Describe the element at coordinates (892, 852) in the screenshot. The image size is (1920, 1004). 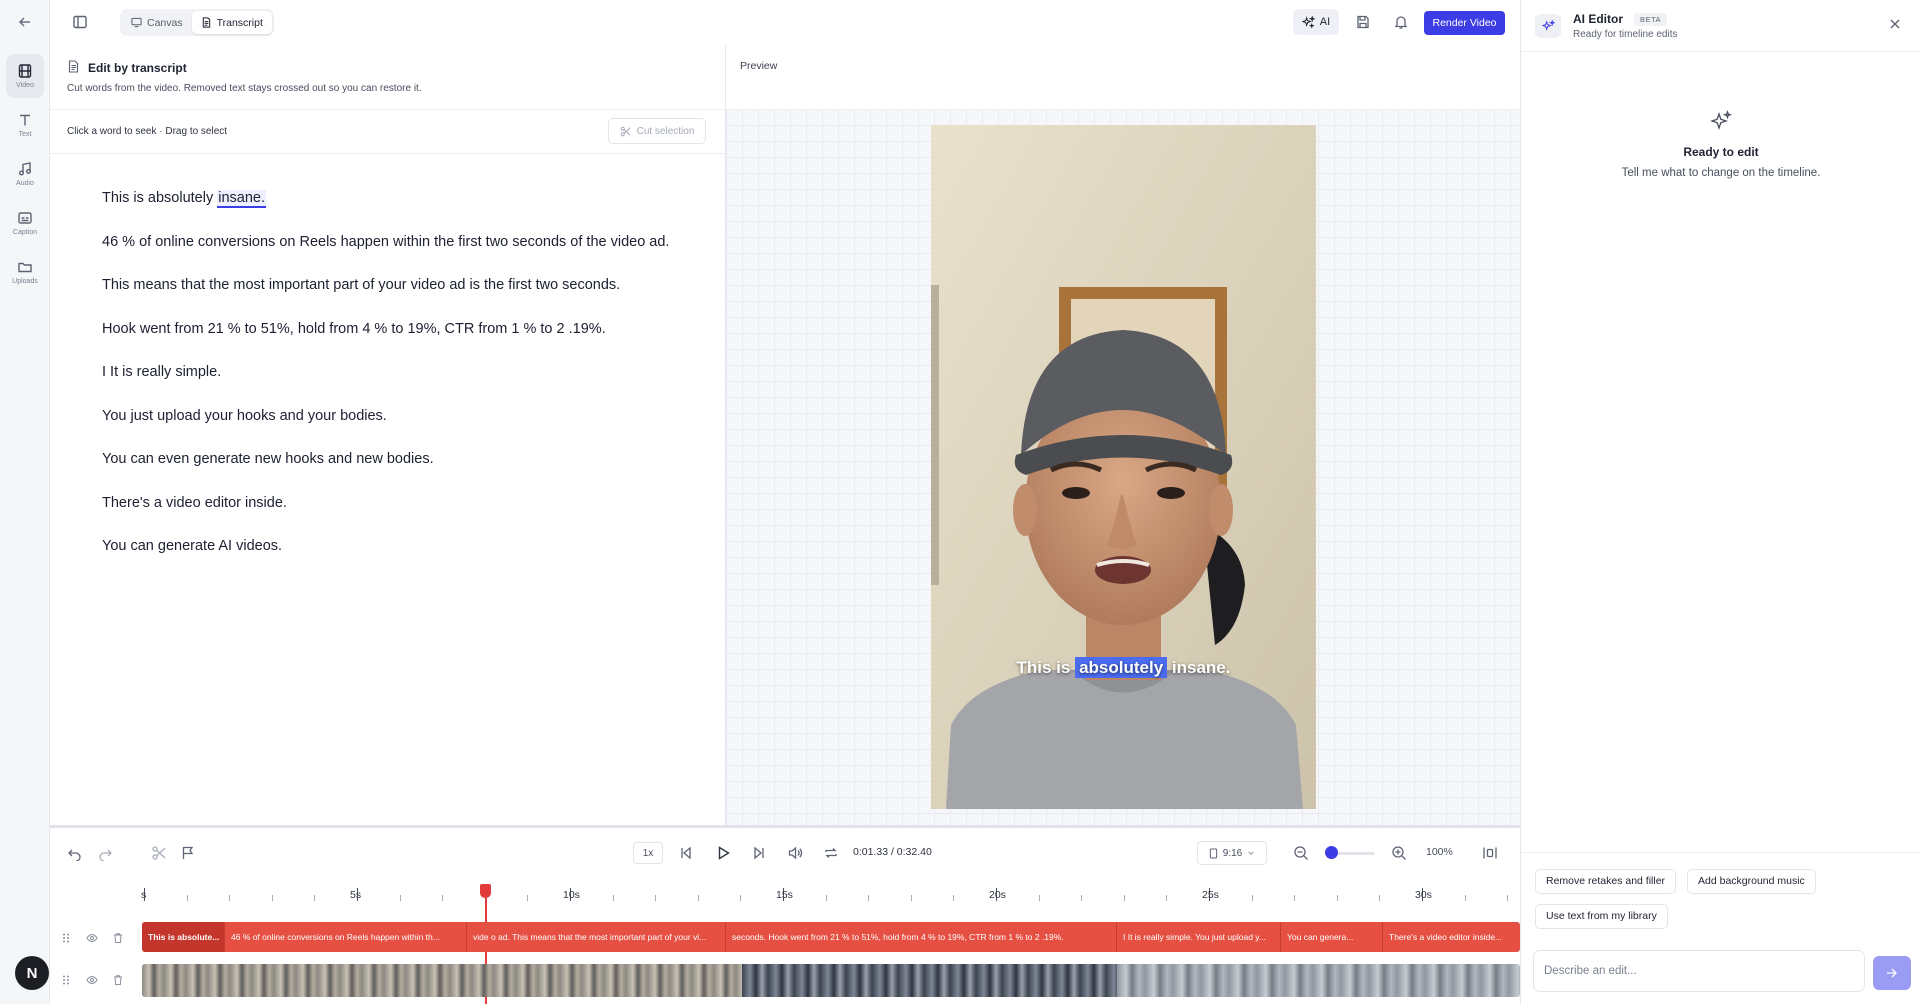
I see `timecode: 0:01.33 / 0:32.40` at that location.